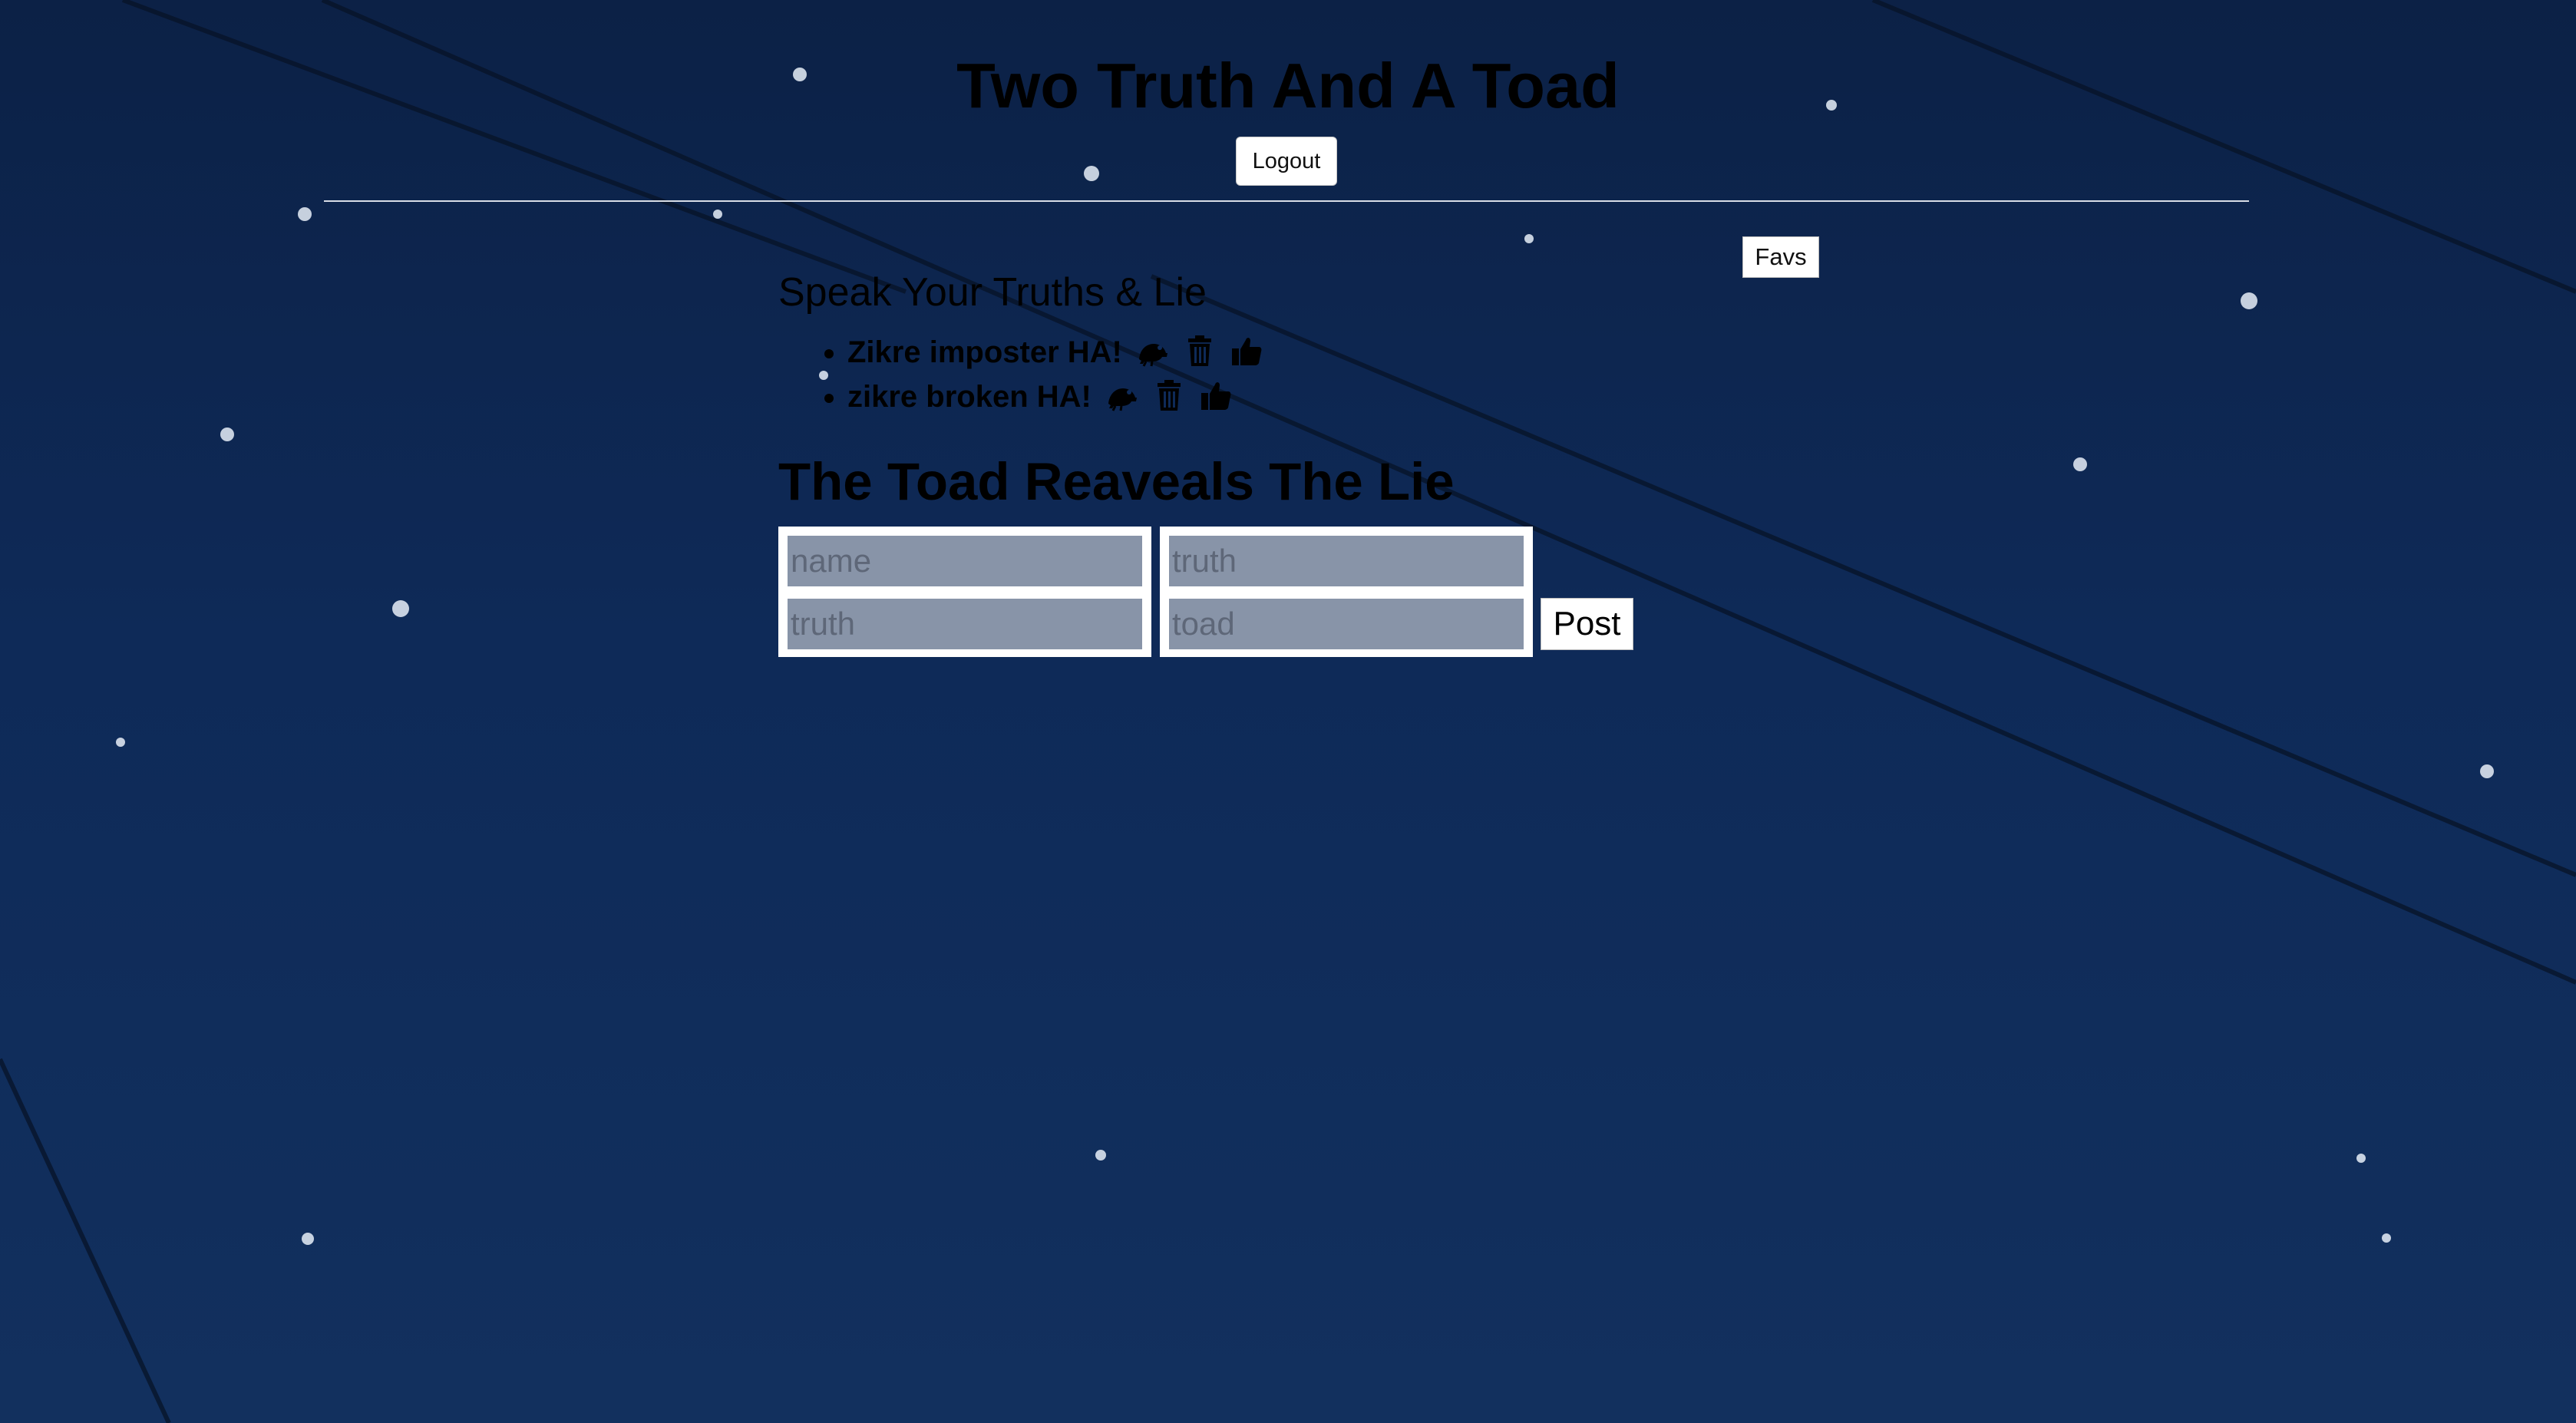 The height and width of the screenshot is (1423, 2576). Describe the element at coordinates (964, 592) in the screenshot. I see `field-group-left` at that location.